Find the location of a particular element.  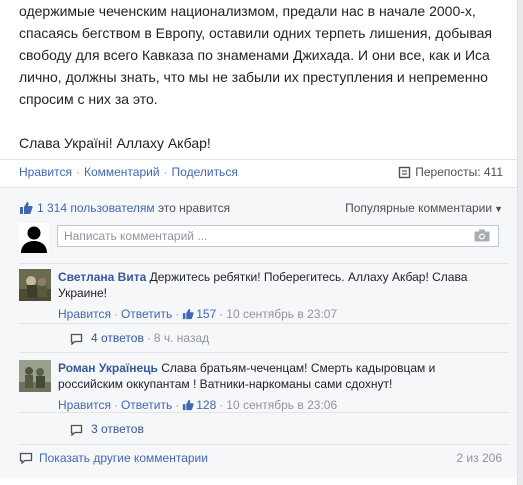

silhouette-icon is located at coordinates (34, 238).